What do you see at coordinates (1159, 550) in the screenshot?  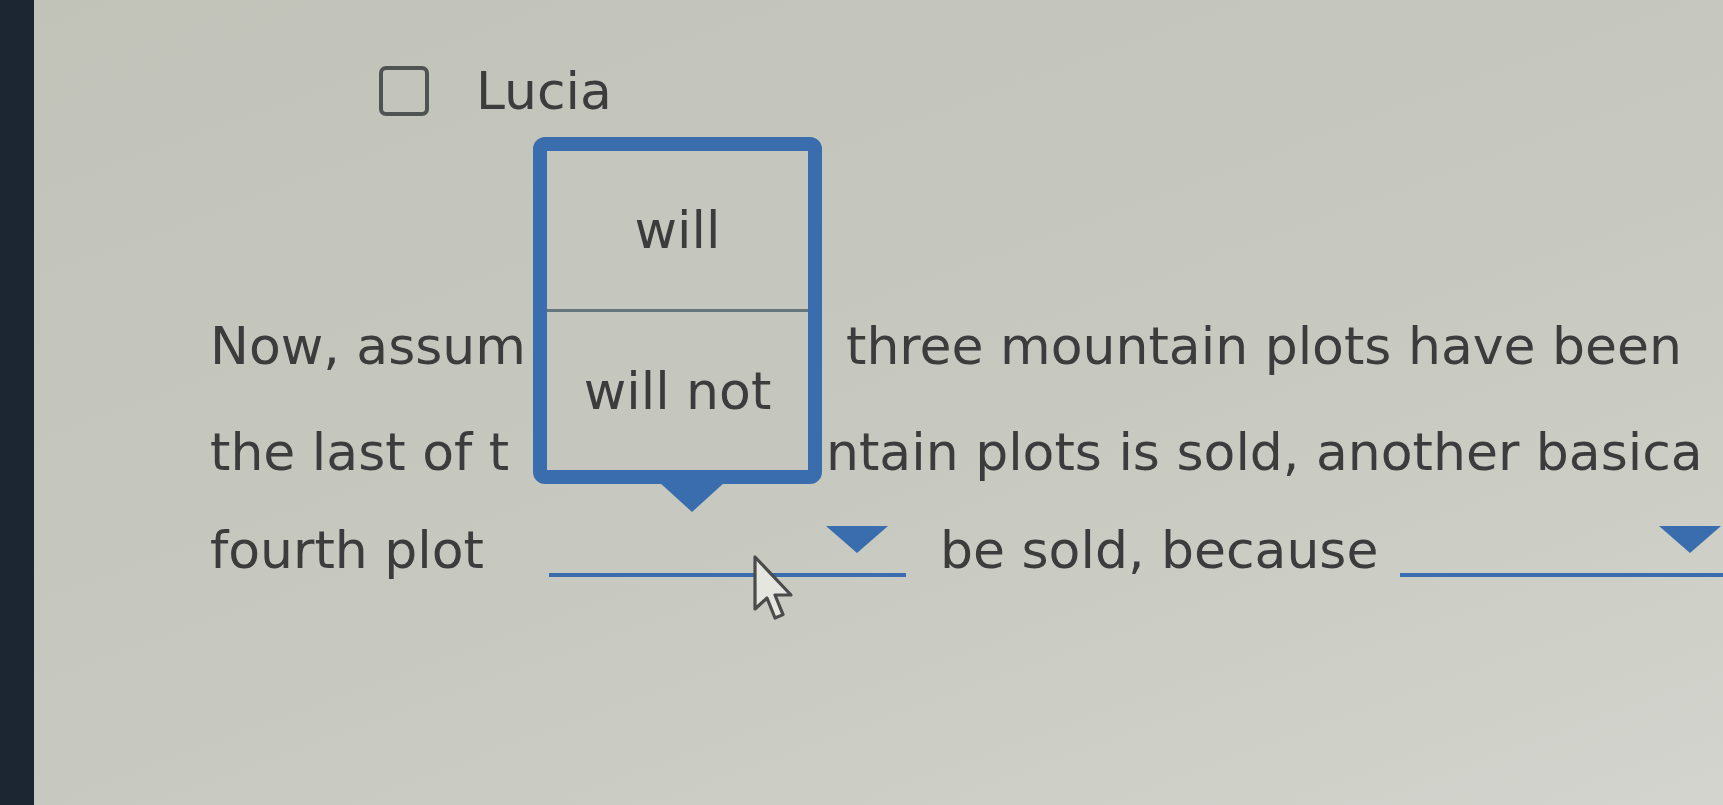 I see `question-text: be sold, because` at bounding box center [1159, 550].